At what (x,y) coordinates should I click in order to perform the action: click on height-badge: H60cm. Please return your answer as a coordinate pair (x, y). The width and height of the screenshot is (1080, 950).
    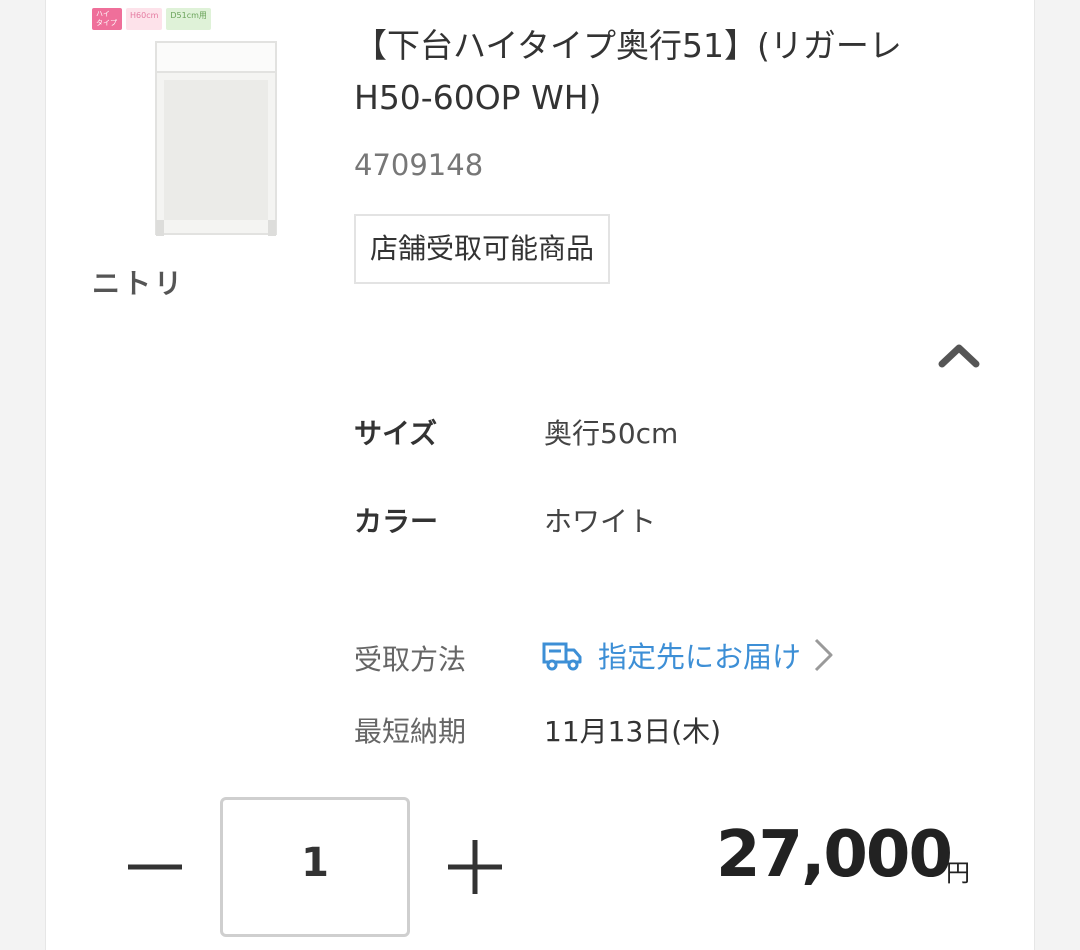
    Looking at the image, I should click on (144, 19).